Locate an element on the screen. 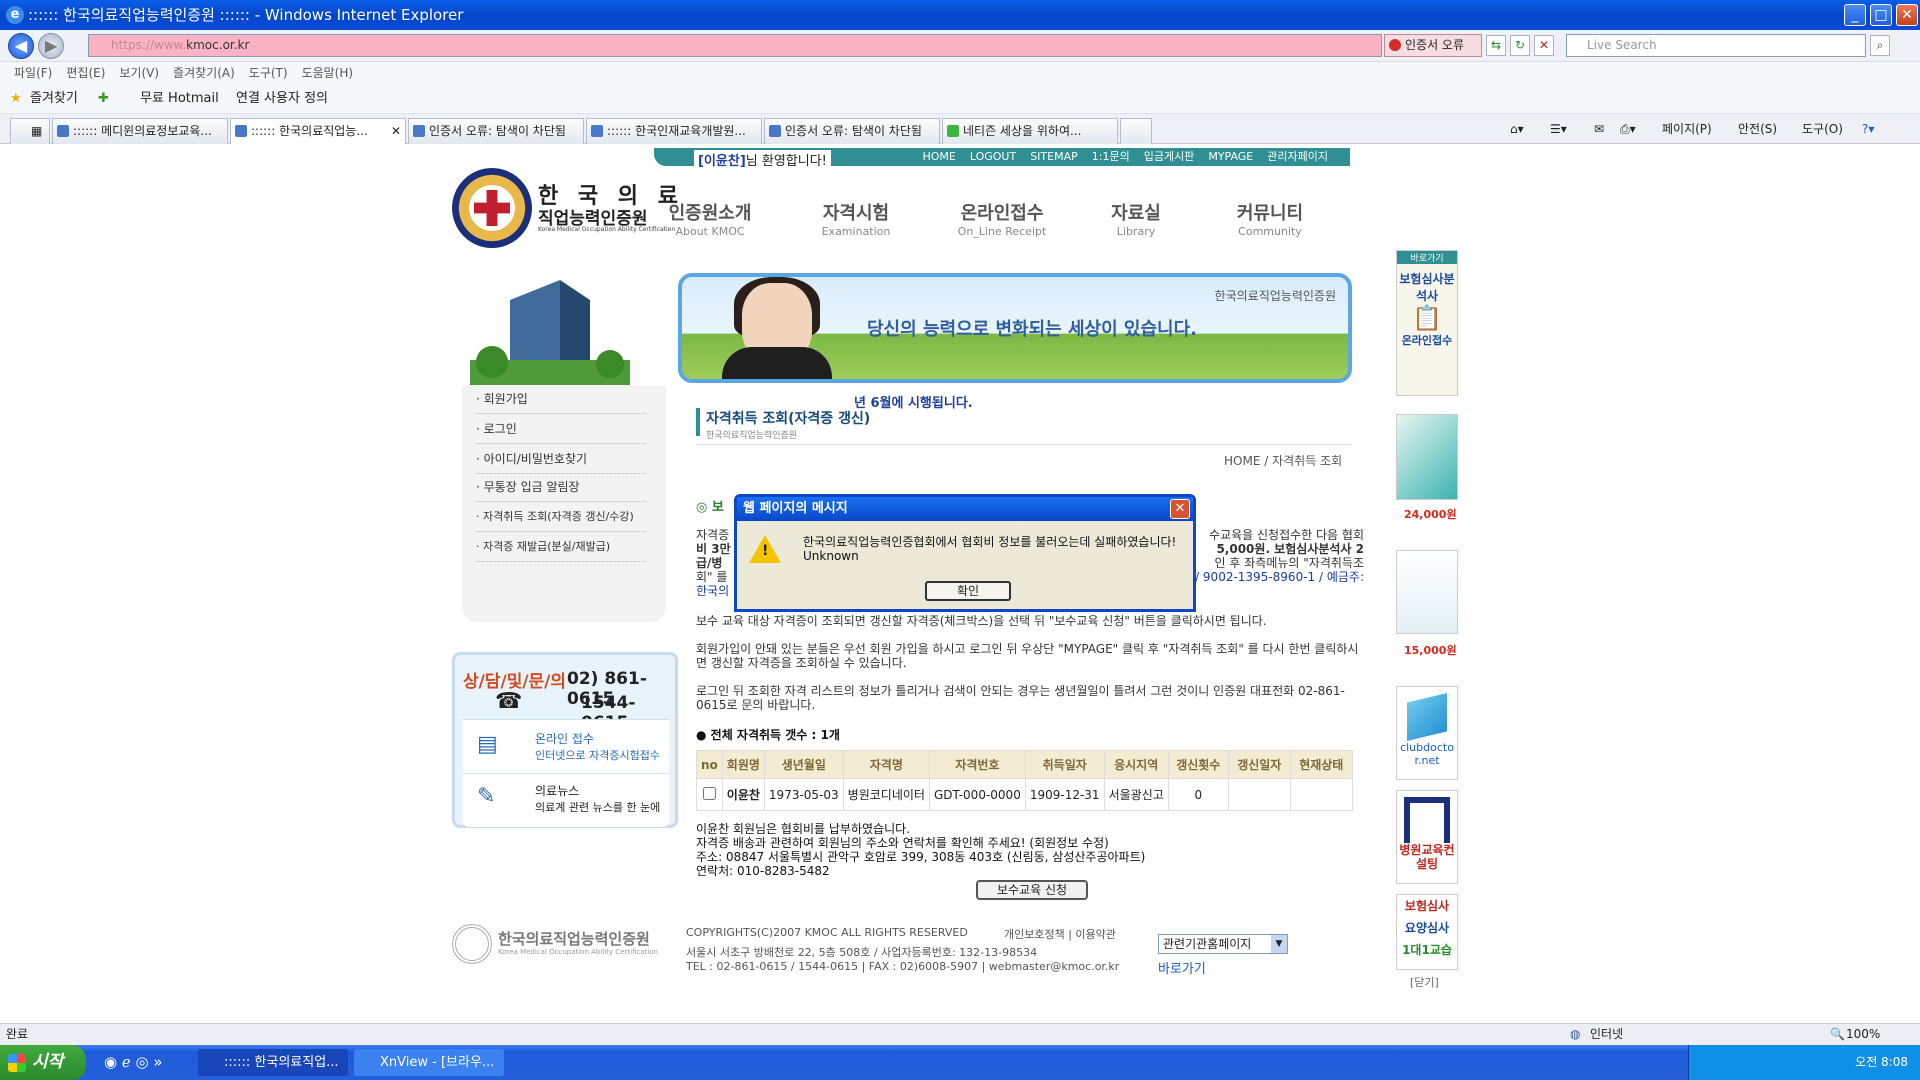 Image resolution: width=1920 pixels, height=1080 pixels. online-apply-link: ▤ 온라인 접수 인터넷으로 자격증시험접수 is located at coordinates (566, 746).